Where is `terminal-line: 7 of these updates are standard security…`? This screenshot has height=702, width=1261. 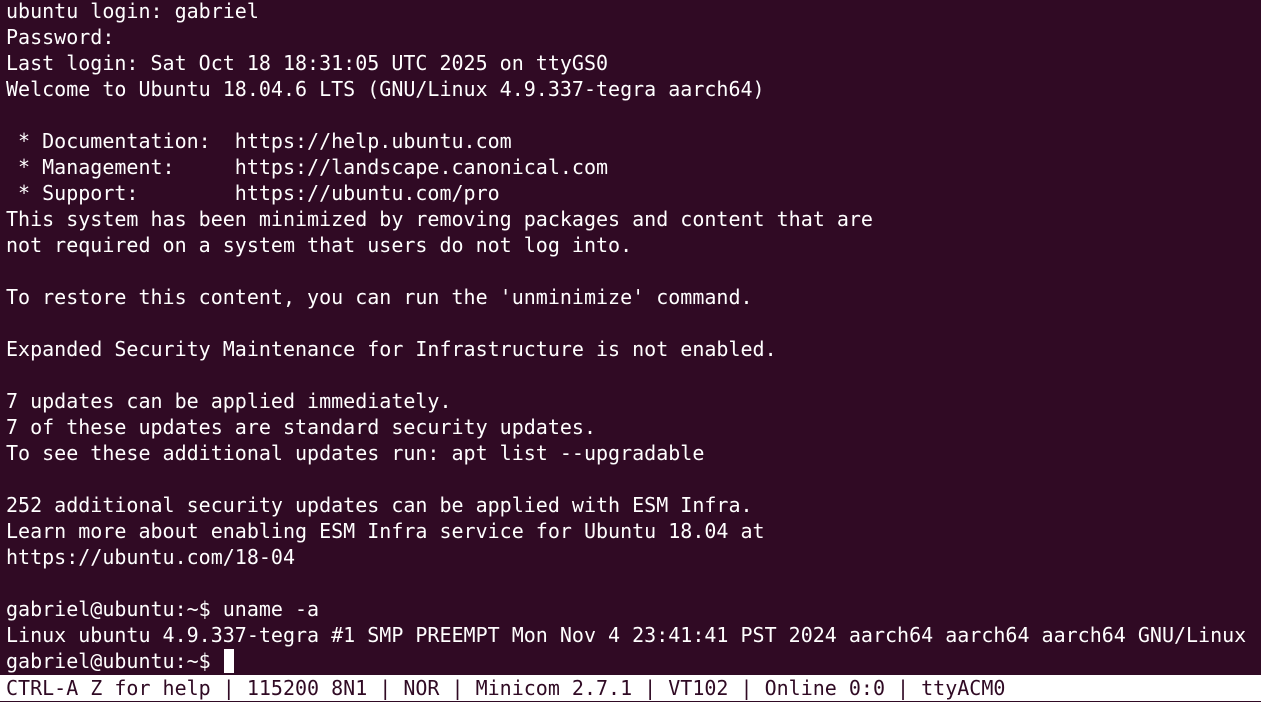
terminal-line: 7 of these updates are standard security… is located at coordinates (301, 427).